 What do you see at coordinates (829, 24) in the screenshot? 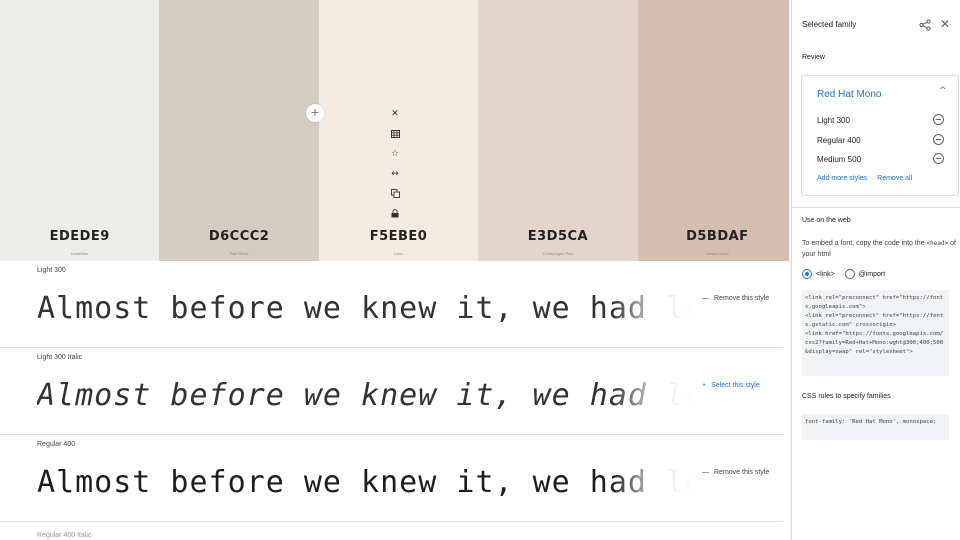
I see `panel-title: Selected family` at bounding box center [829, 24].